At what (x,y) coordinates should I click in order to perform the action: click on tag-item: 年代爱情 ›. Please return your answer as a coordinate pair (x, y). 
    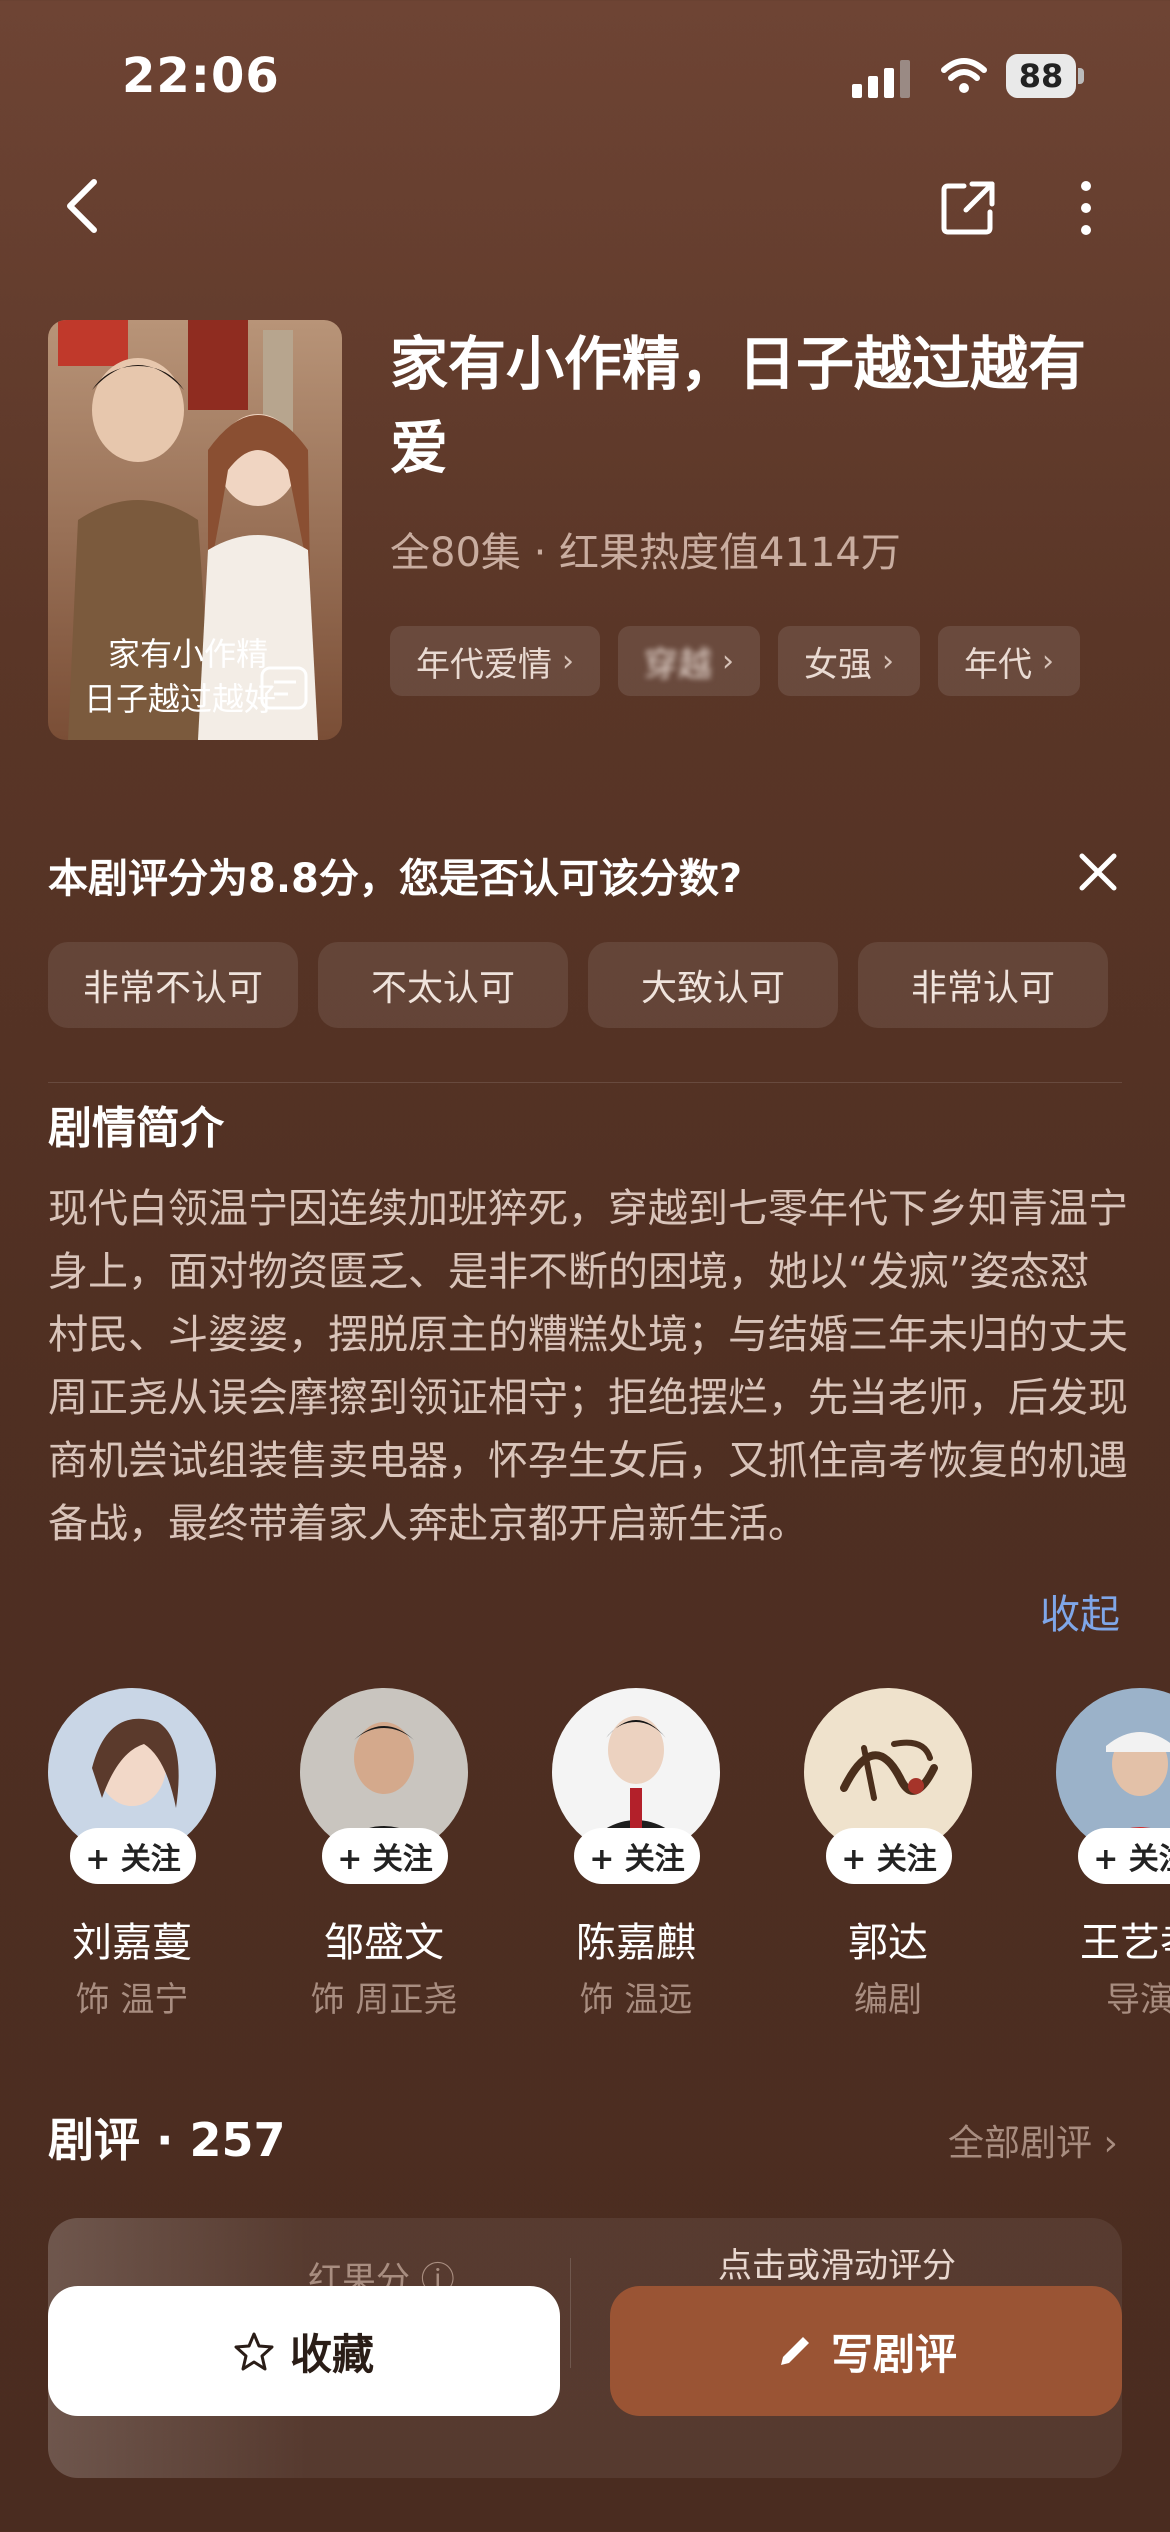
    Looking at the image, I should click on (495, 661).